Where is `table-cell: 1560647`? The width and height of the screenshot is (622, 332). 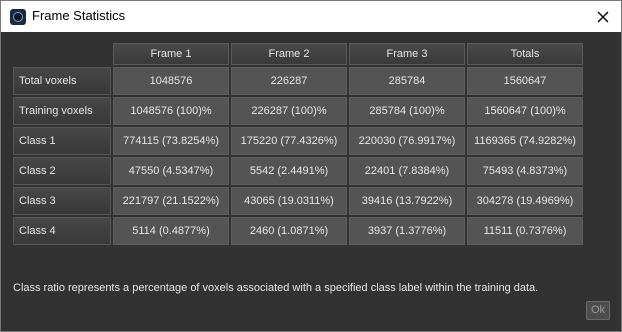 table-cell: 1560647 is located at coordinates (525, 81).